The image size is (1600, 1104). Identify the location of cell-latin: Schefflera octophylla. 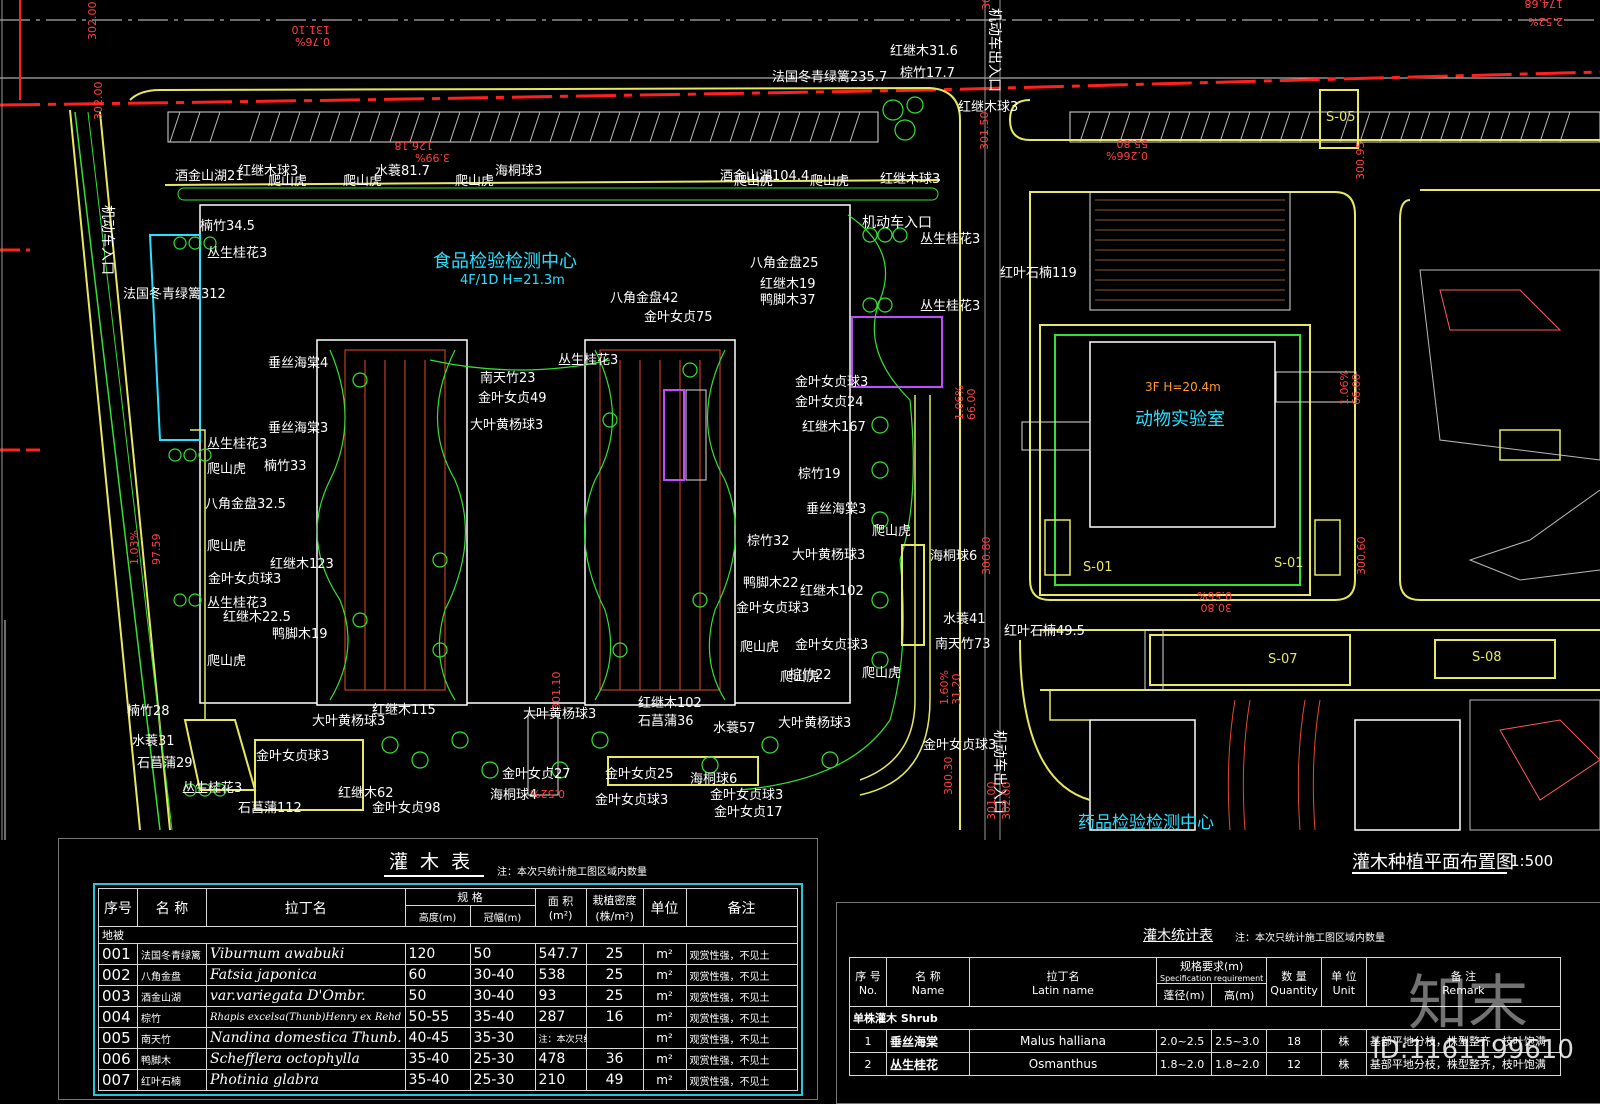
(306, 1059).